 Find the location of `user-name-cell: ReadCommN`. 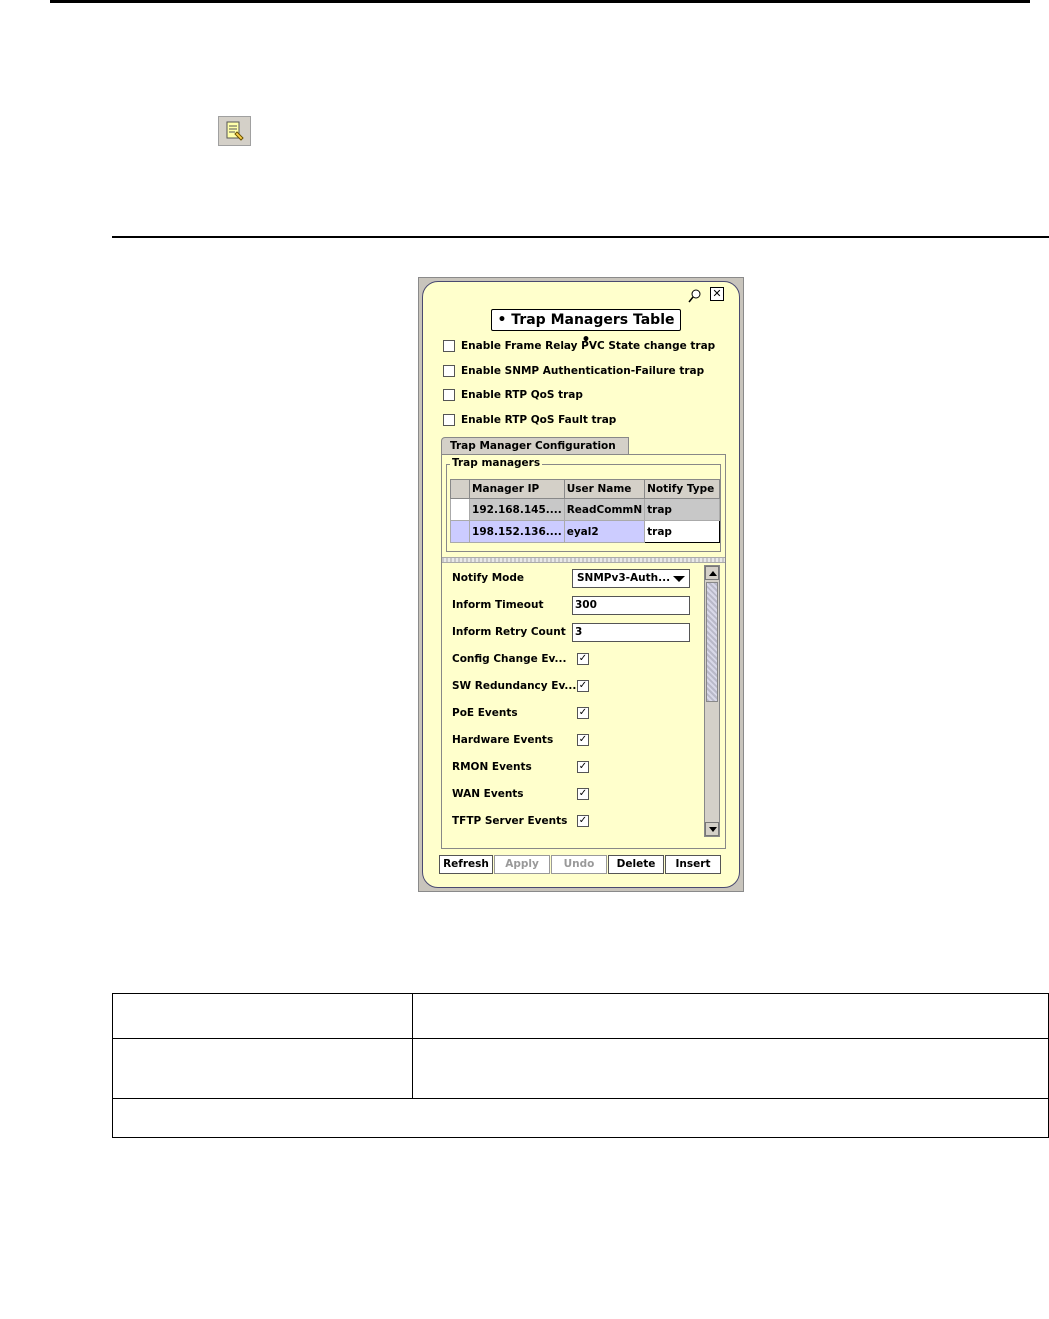

user-name-cell: ReadCommN is located at coordinates (604, 509).